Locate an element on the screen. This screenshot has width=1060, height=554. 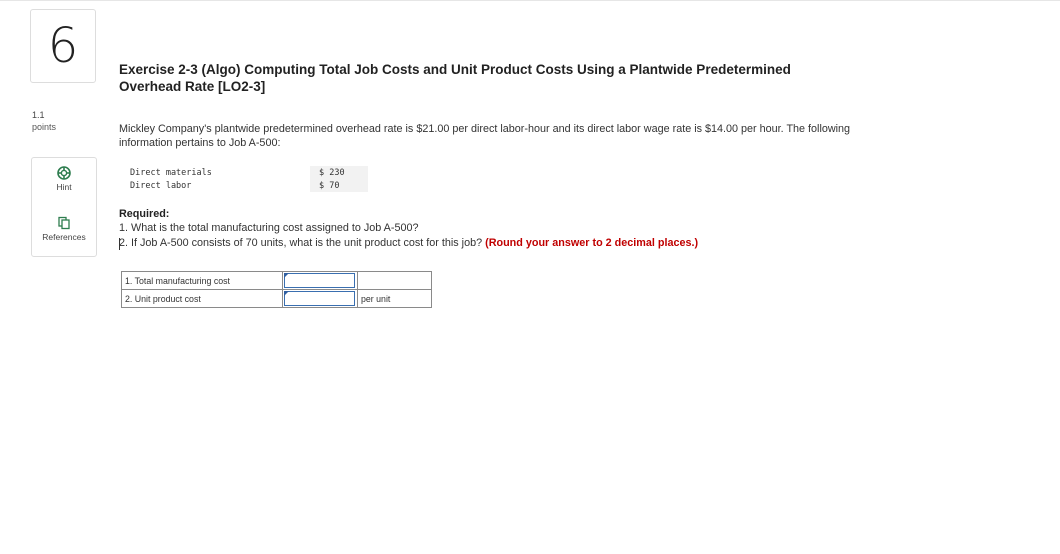
job-data-table: Direct materials $ 230 Direct labor $ 70 is located at coordinates (243, 179).